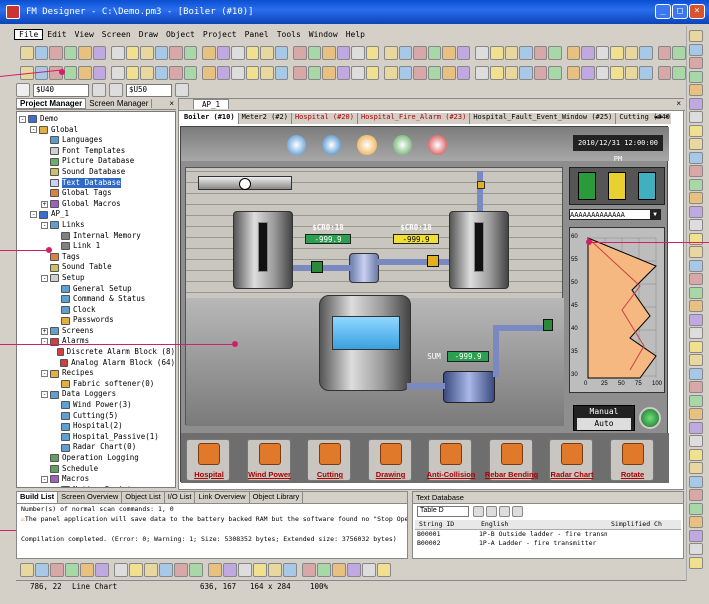  I want to click on tree-node: Command & Status, so click(96, 299).